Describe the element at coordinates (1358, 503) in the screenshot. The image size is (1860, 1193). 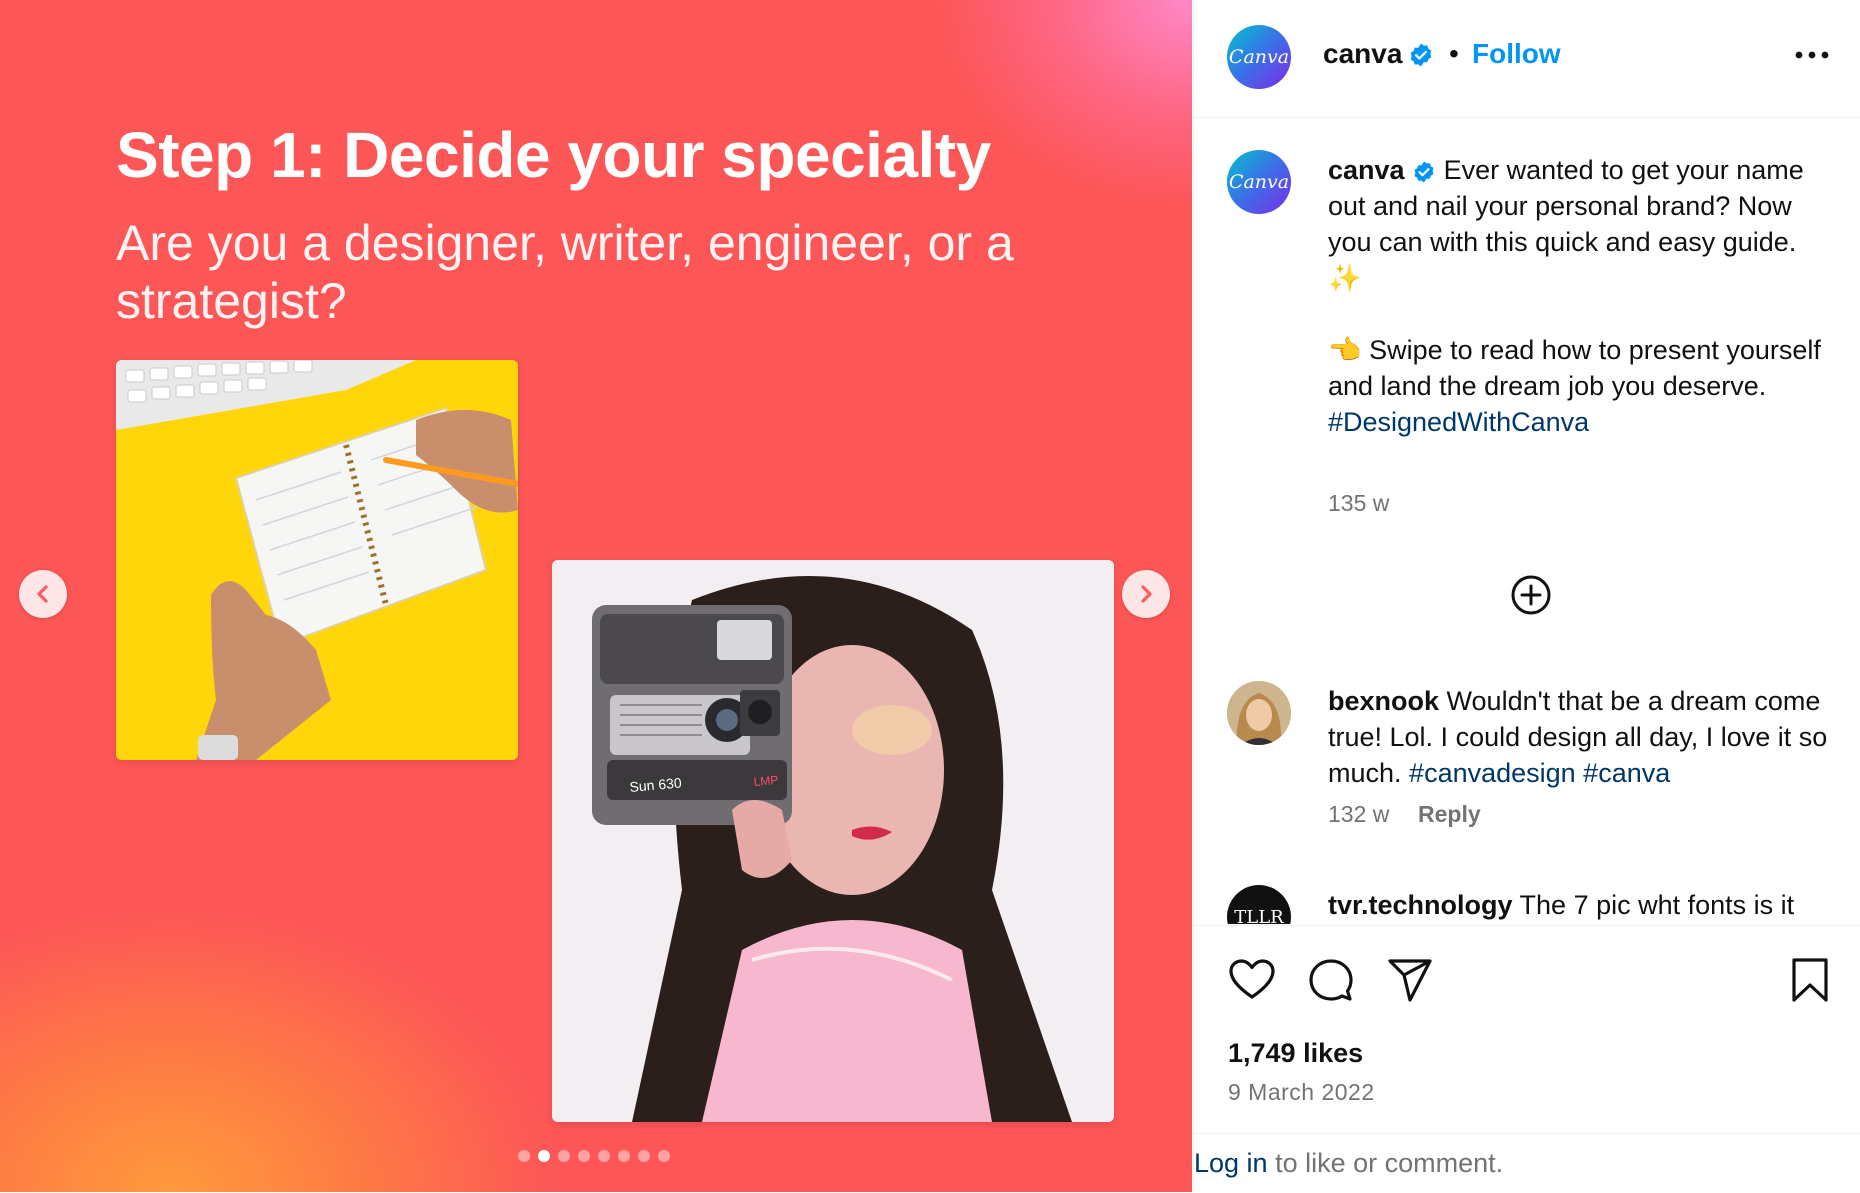
I see `caption-timestamp: 135 w` at that location.